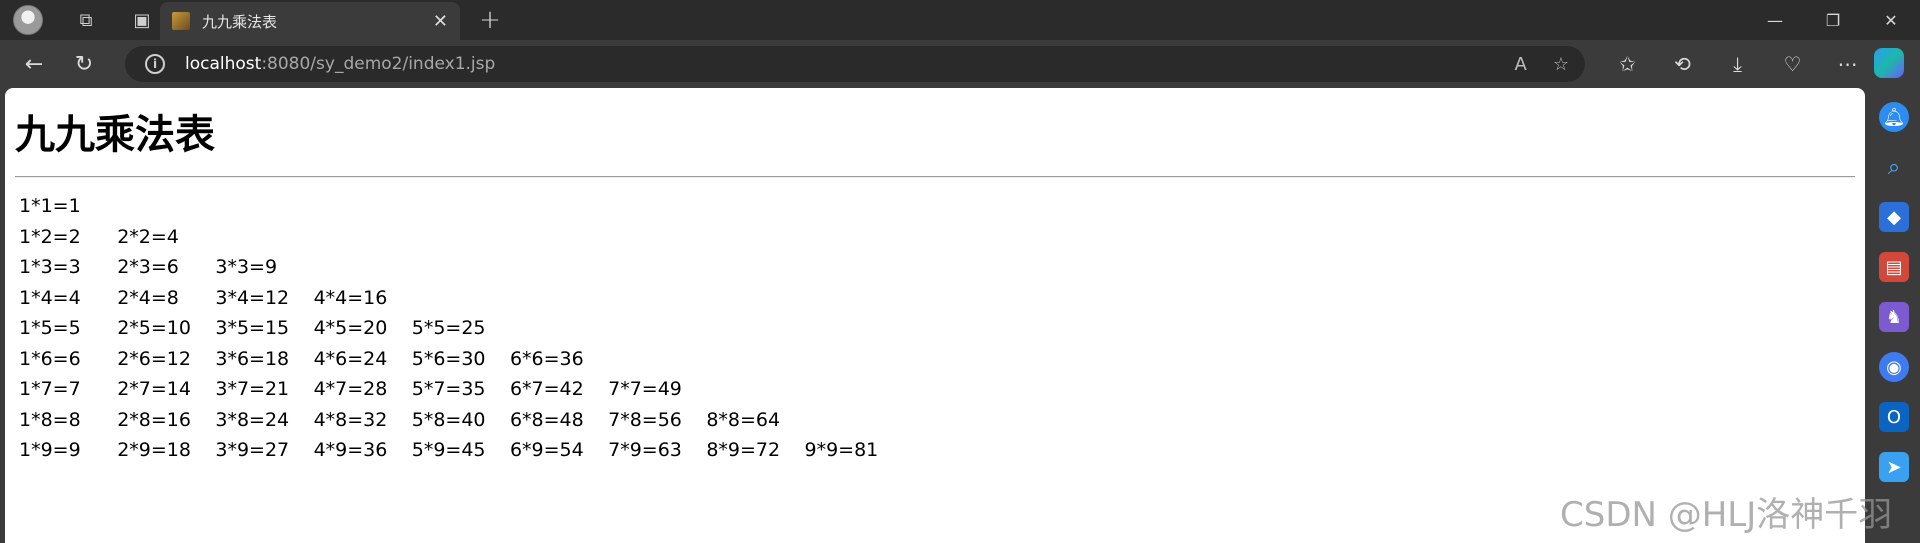 Image resolution: width=1920 pixels, height=543 pixels. Describe the element at coordinates (181, 21) in the screenshot. I see `tomcat-favicon-icon` at that location.